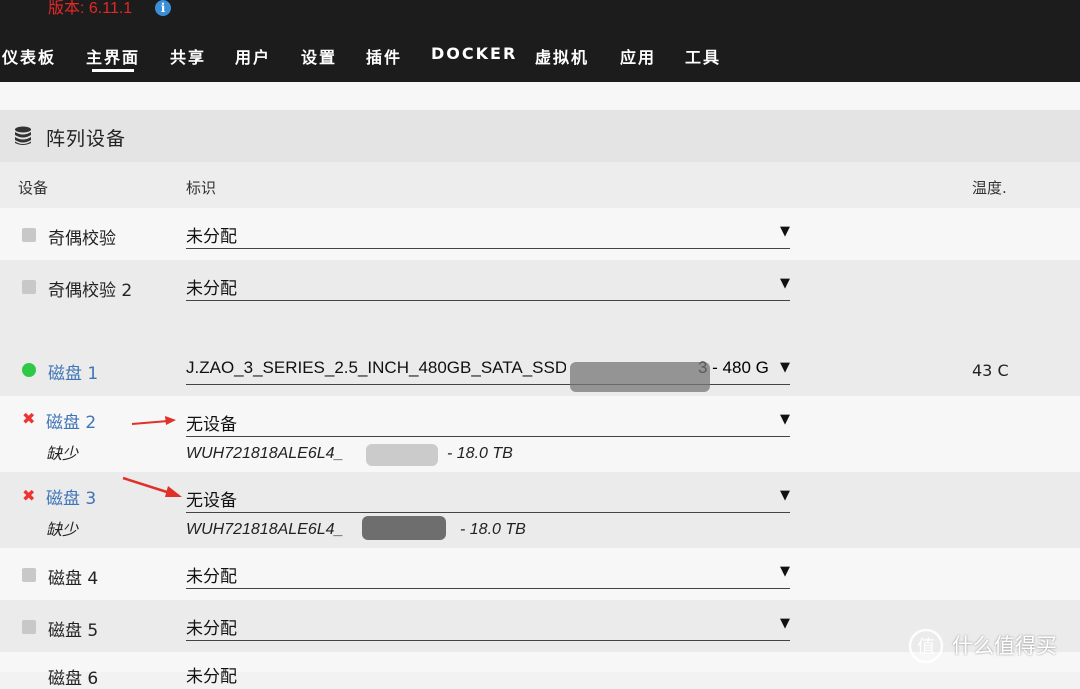  Describe the element at coordinates (33, 188) in the screenshot. I see `col-device: 设备` at that location.